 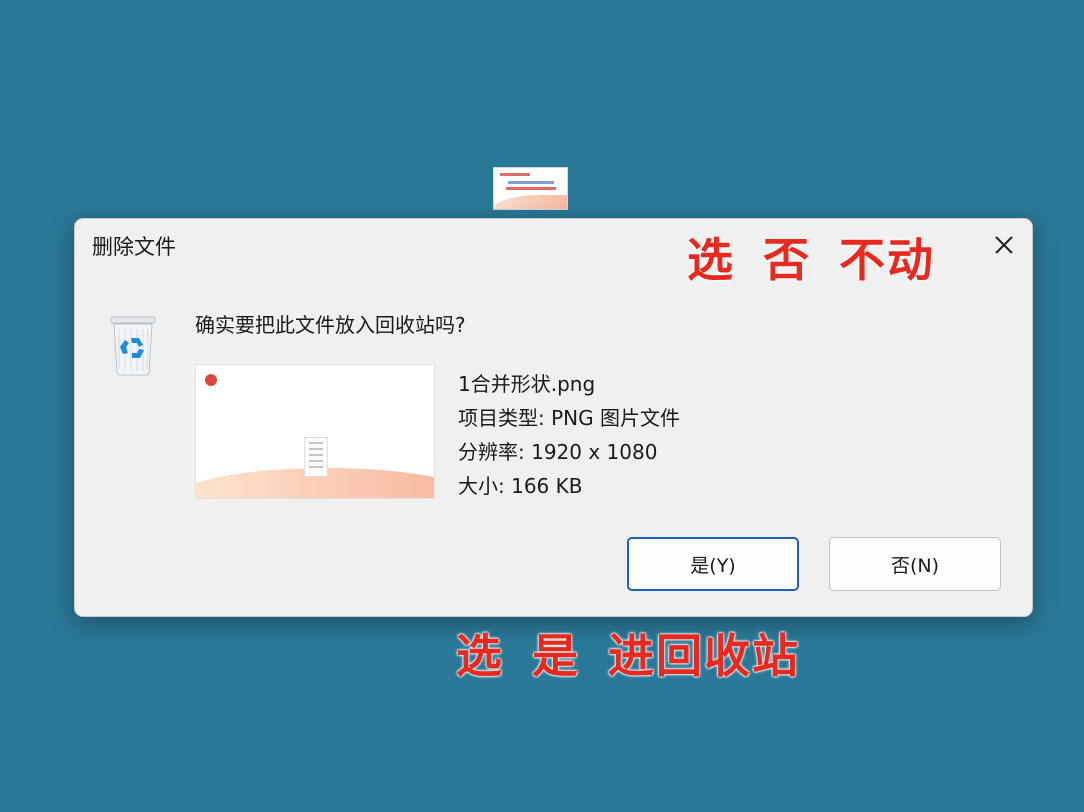 I want to click on dialog-title: 删除文件, so click(x=134, y=247).